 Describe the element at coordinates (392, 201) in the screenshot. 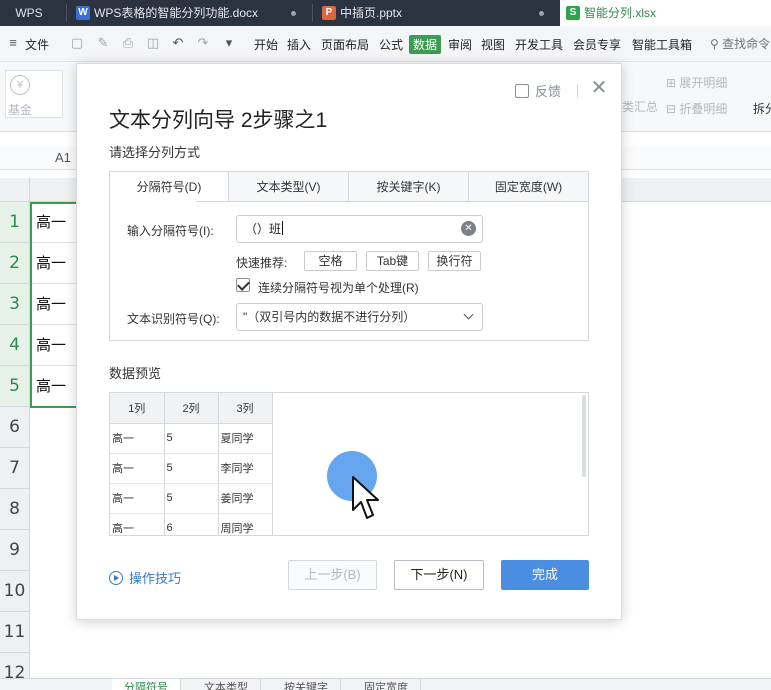

I see `tab-underline` at that location.